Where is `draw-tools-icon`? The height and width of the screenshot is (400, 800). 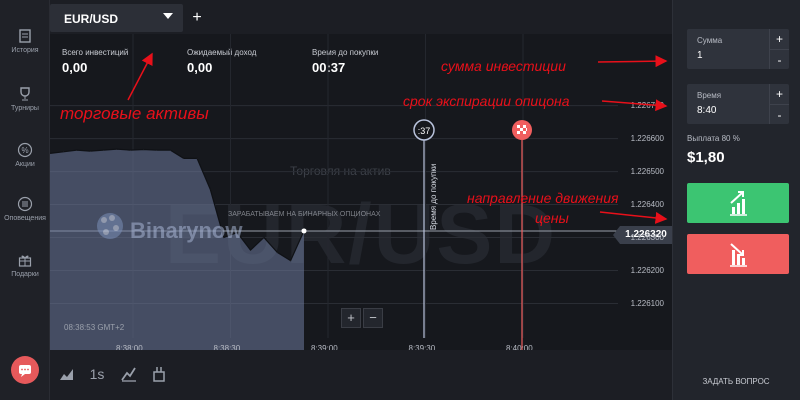
draw-tools-icon is located at coordinates (128, 374).